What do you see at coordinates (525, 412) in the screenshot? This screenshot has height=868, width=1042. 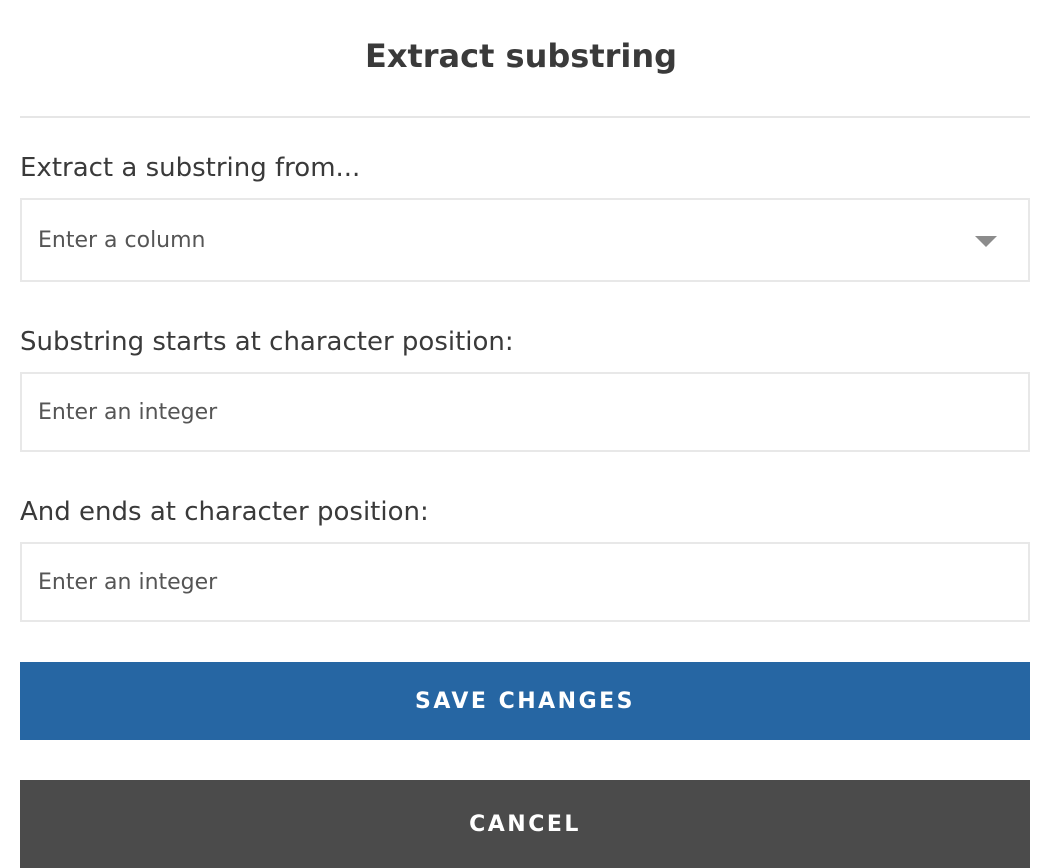 I see `start-position-input: Enter an integer` at bounding box center [525, 412].